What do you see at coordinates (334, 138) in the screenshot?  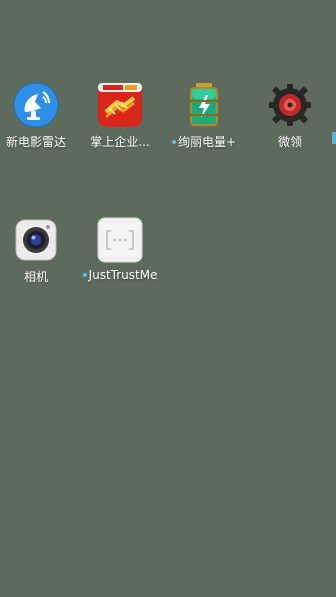 I see `next-page-edge-indicator` at bounding box center [334, 138].